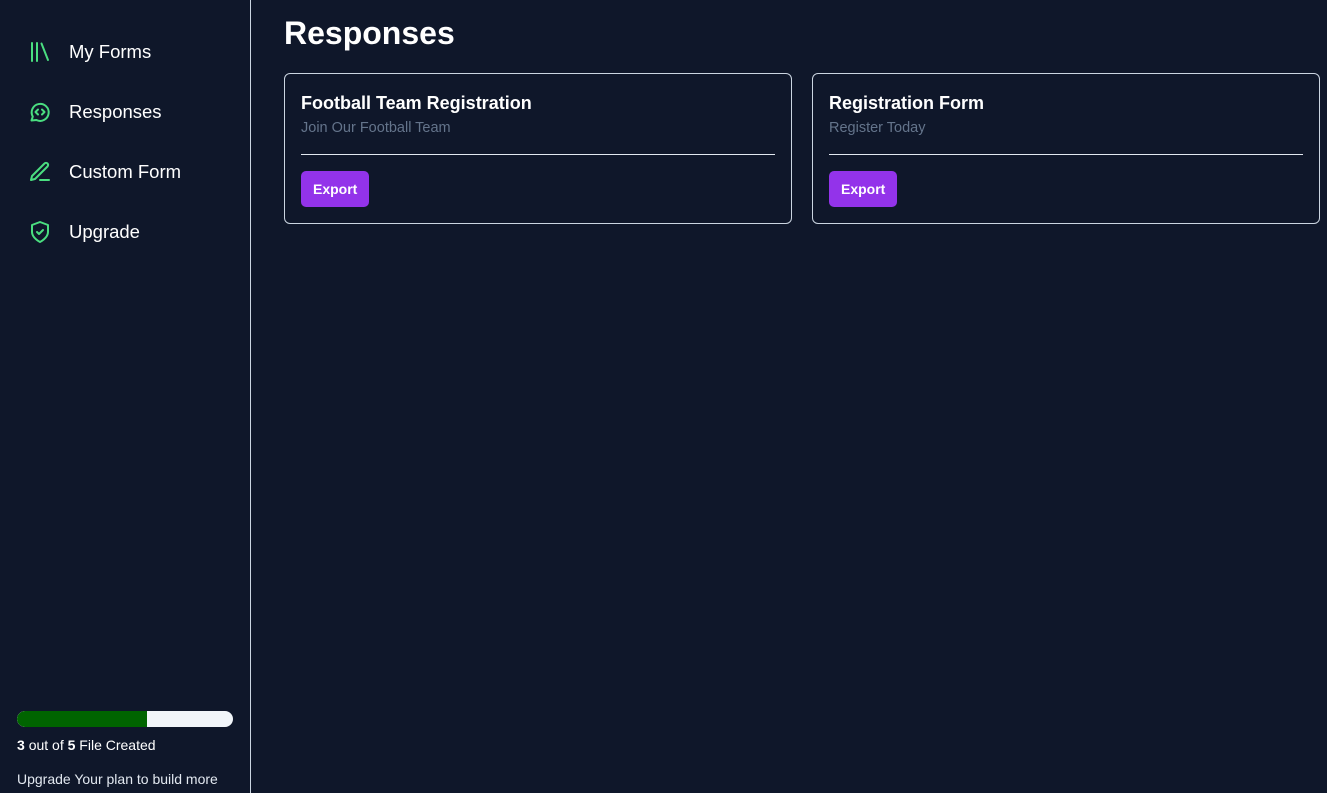 The width and height of the screenshot is (1327, 793). Describe the element at coordinates (416, 103) in the screenshot. I see `card-title: Football Team Registration` at that location.